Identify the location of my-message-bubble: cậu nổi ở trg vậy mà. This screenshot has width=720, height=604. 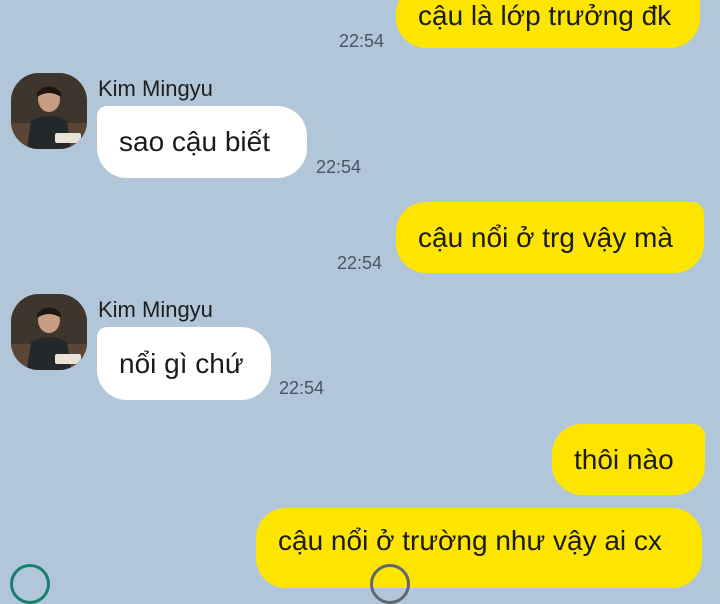
(550, 237).